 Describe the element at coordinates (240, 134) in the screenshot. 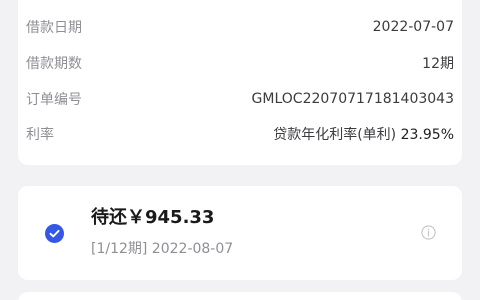

I see `interest-rate-row: 利率 贷款年化利率(单利) 23.95%` at that location.